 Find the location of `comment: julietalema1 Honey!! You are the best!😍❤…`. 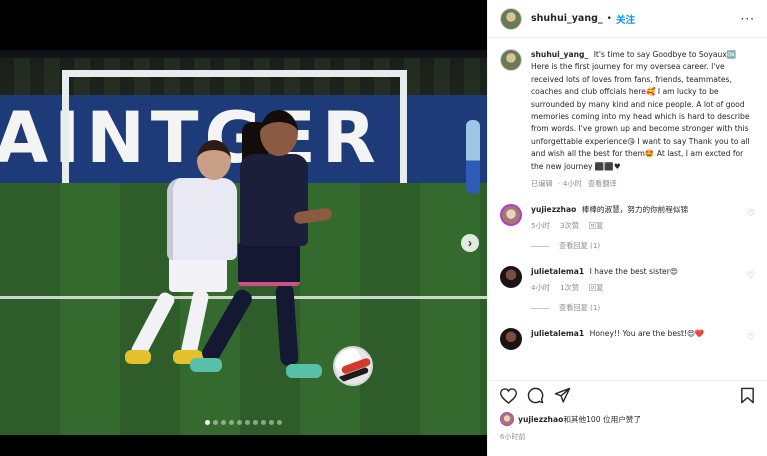

comment: julietalema1 Honey!! You are the best!😍❤… is located at coordinates (627, 339).